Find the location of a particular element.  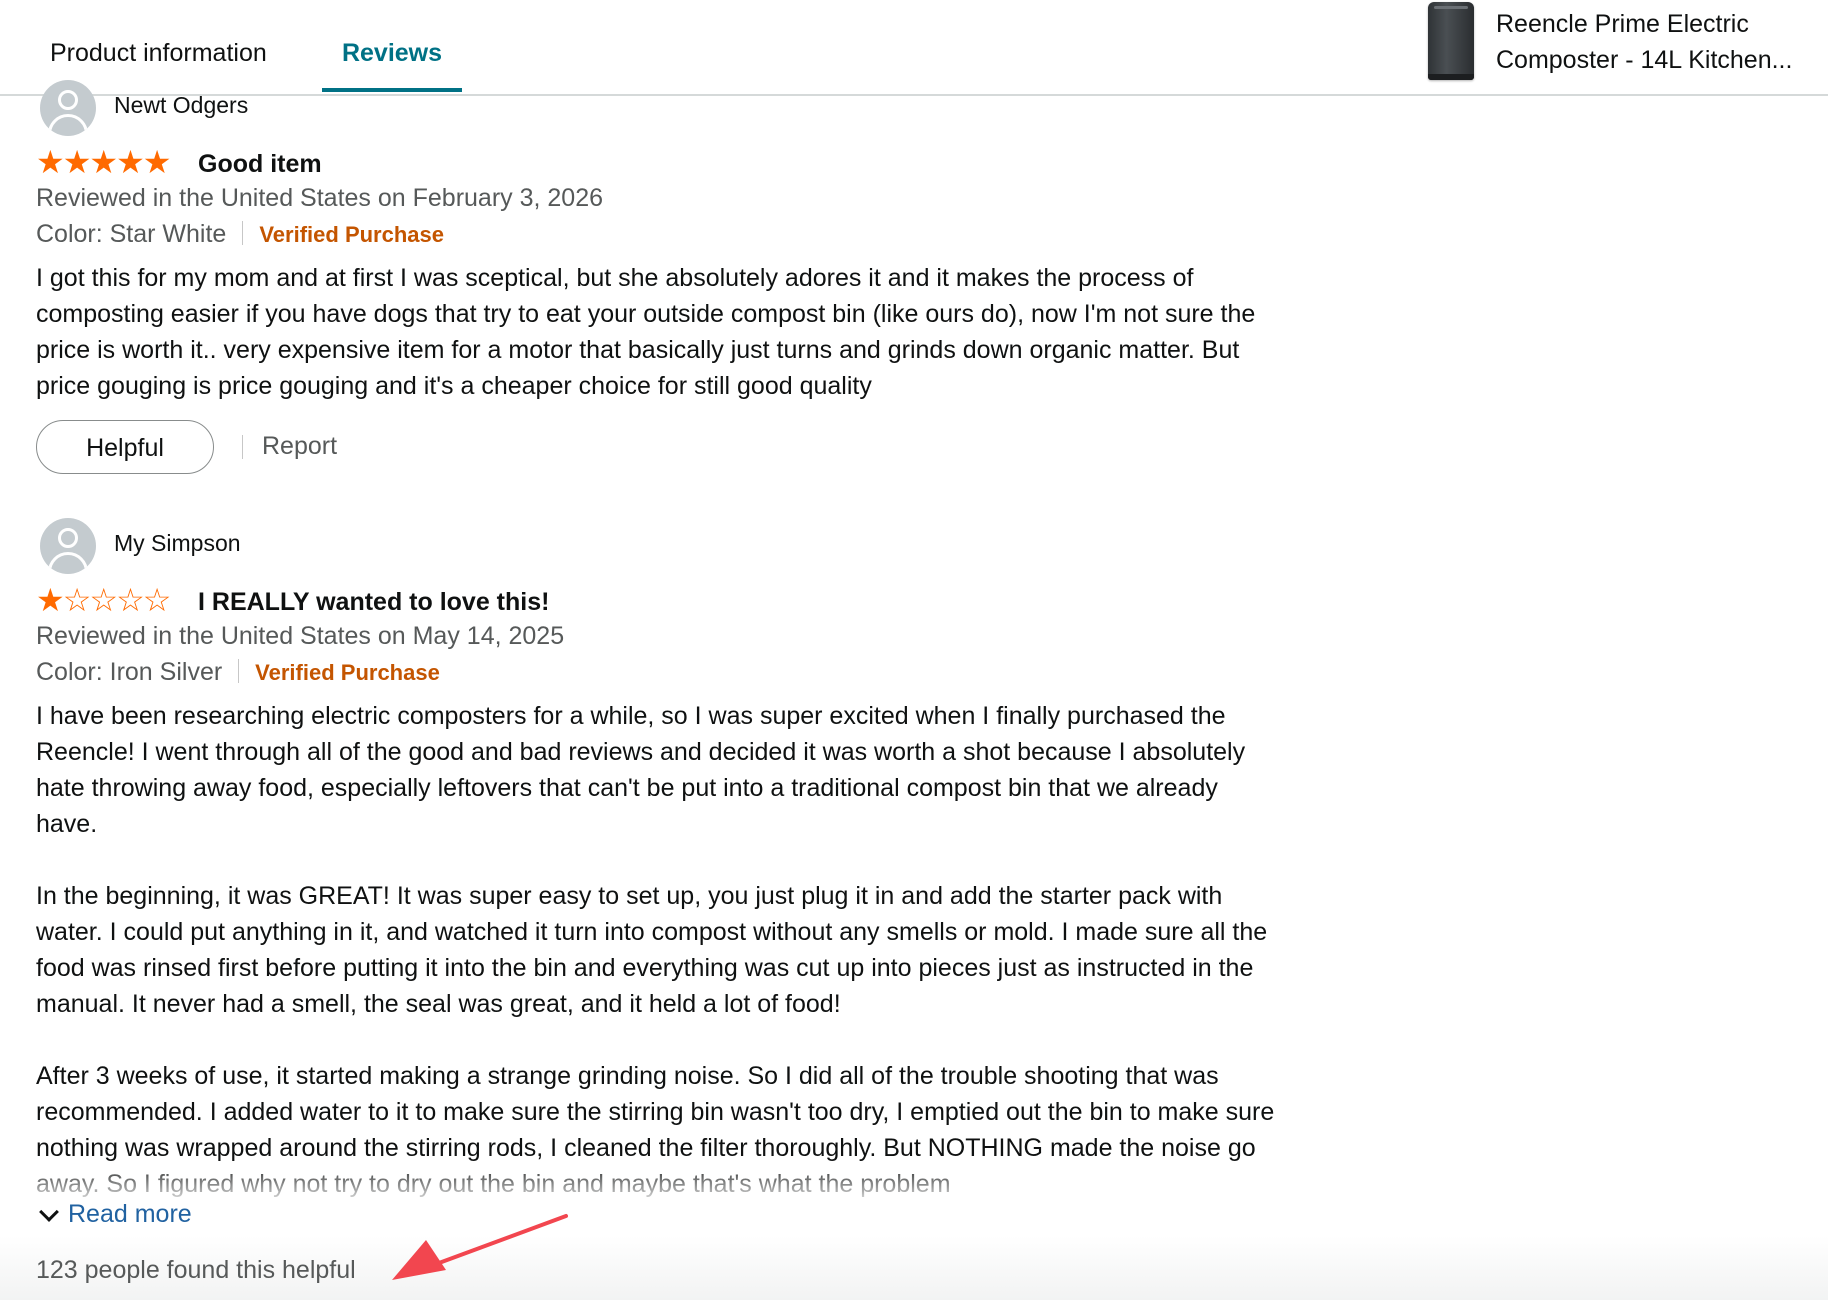

read-more-link: Read more is located at coordinates (115, 1214).